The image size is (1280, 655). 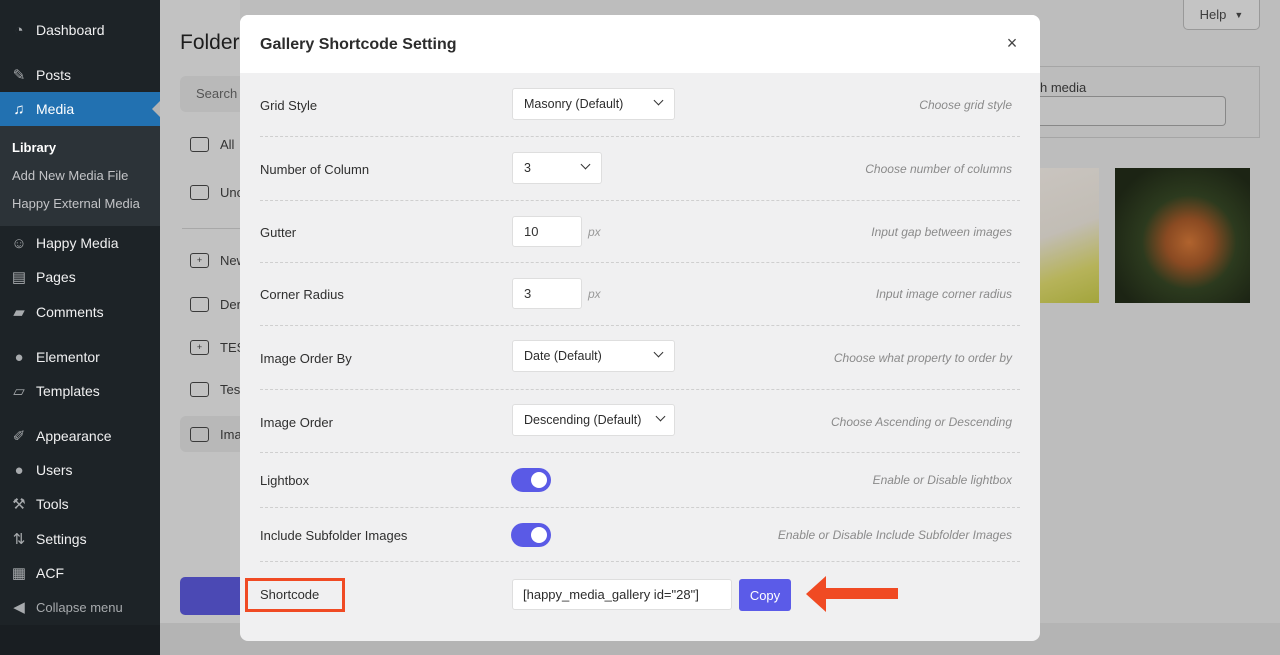 I want to click on submenu-item-library: Library, so click(x=34, y=147).